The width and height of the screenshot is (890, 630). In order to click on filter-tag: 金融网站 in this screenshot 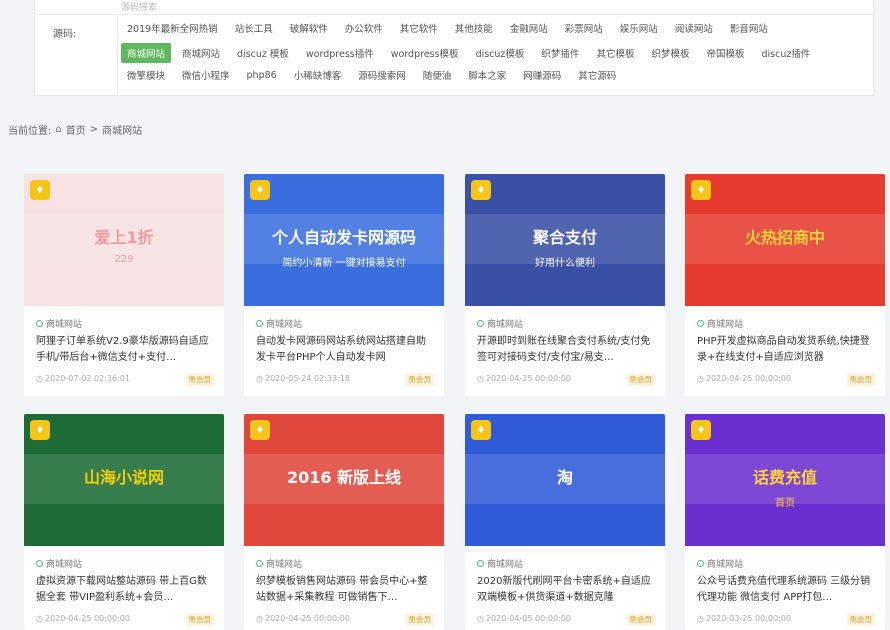, I will do `click(529, 28)`.